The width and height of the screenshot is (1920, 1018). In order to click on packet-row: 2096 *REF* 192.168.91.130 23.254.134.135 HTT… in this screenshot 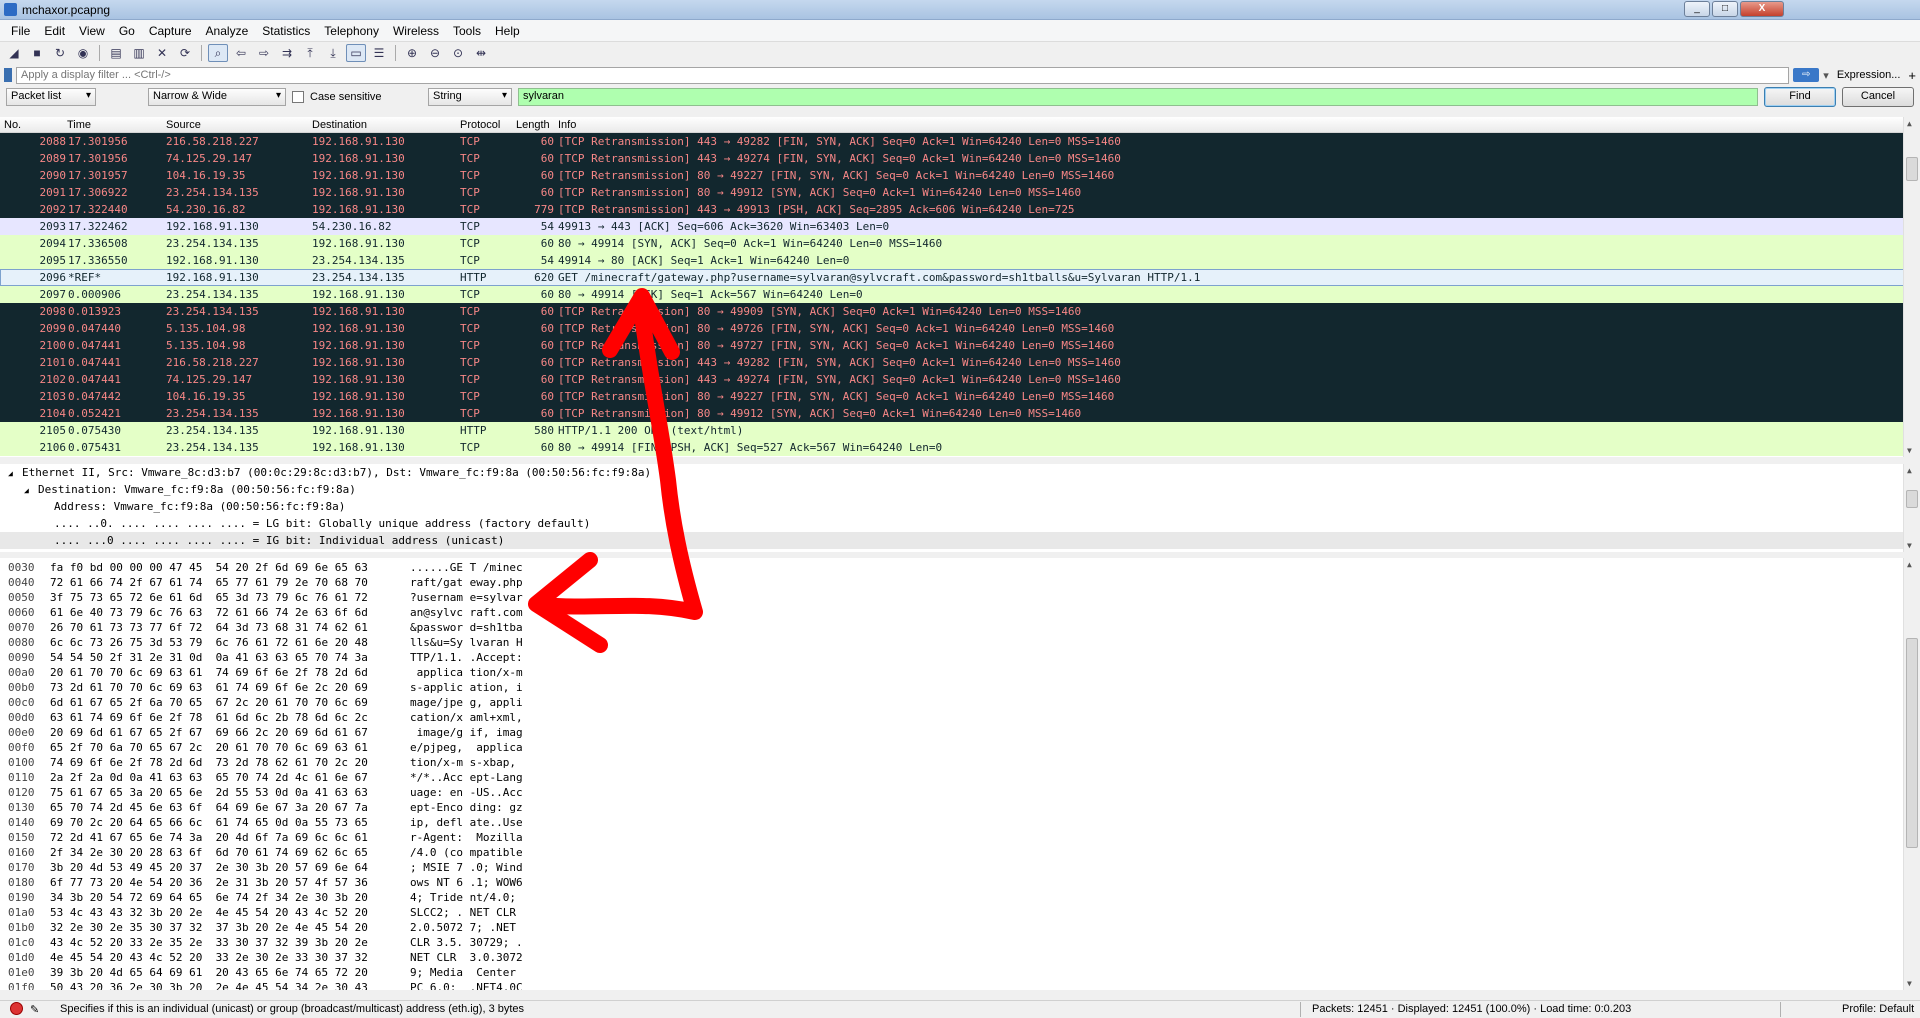, I will do `click(960, 277)`.